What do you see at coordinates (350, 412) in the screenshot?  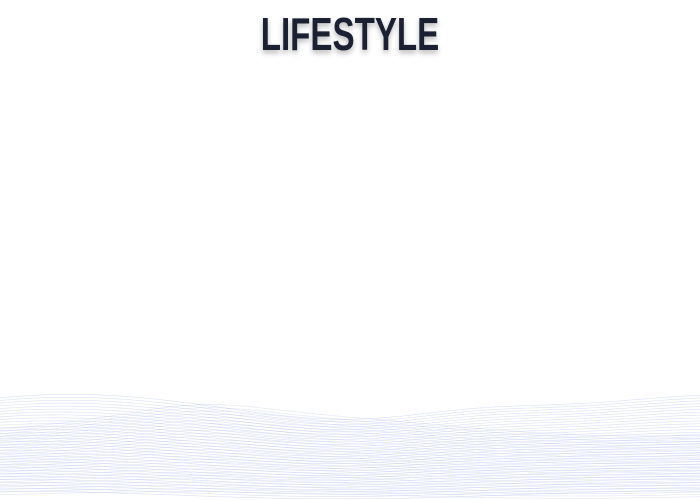 I see `wave-line` at bounding box center [350, 412].